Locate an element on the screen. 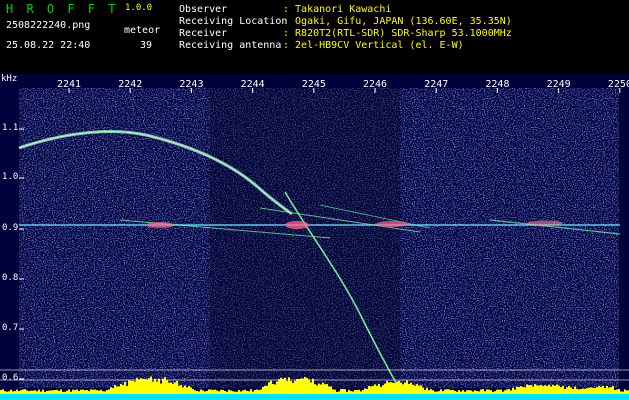  antenna-label: Receiving antenna is located at coordinates (230, 45).